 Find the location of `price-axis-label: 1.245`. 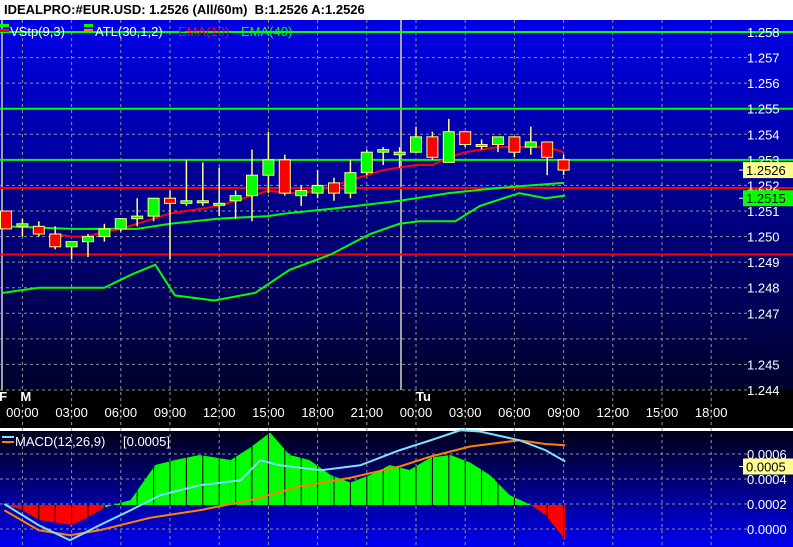

price-axis-label: 1.245 is located at coordinates (763, 364).